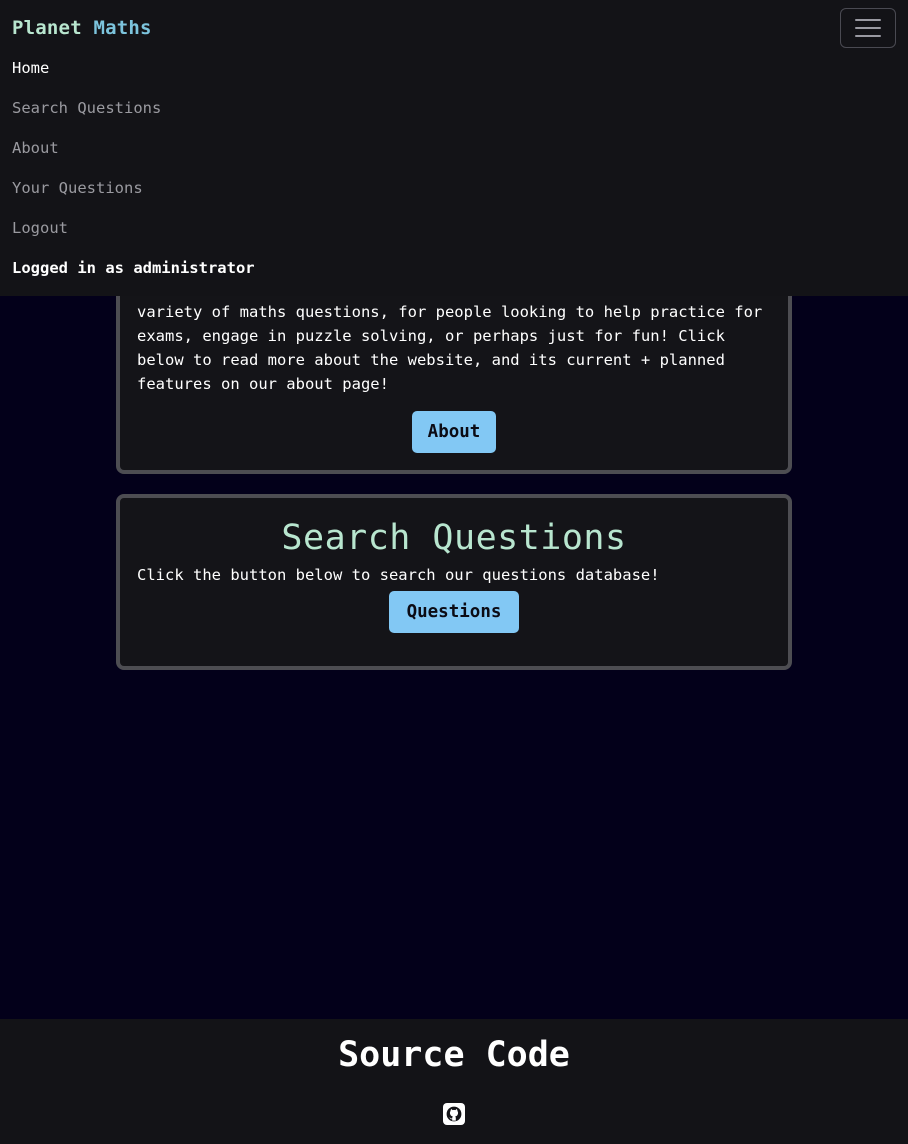 The width and height of the screenshot is (908, 1144). I want to click on nav-item-user-status: Logged in as administrator, so click(133, 268).